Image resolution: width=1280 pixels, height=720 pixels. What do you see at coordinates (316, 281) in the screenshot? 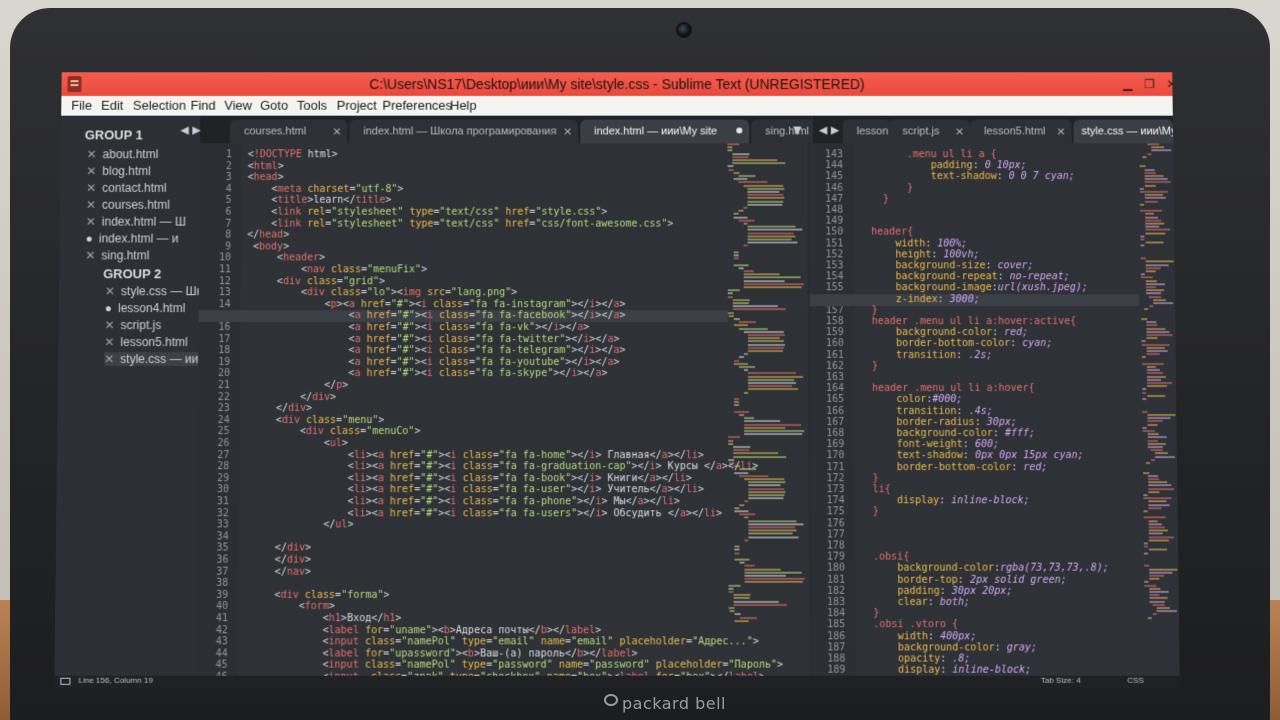
I see `code-line: <div class="grid">` at bounding box center [316, 281].